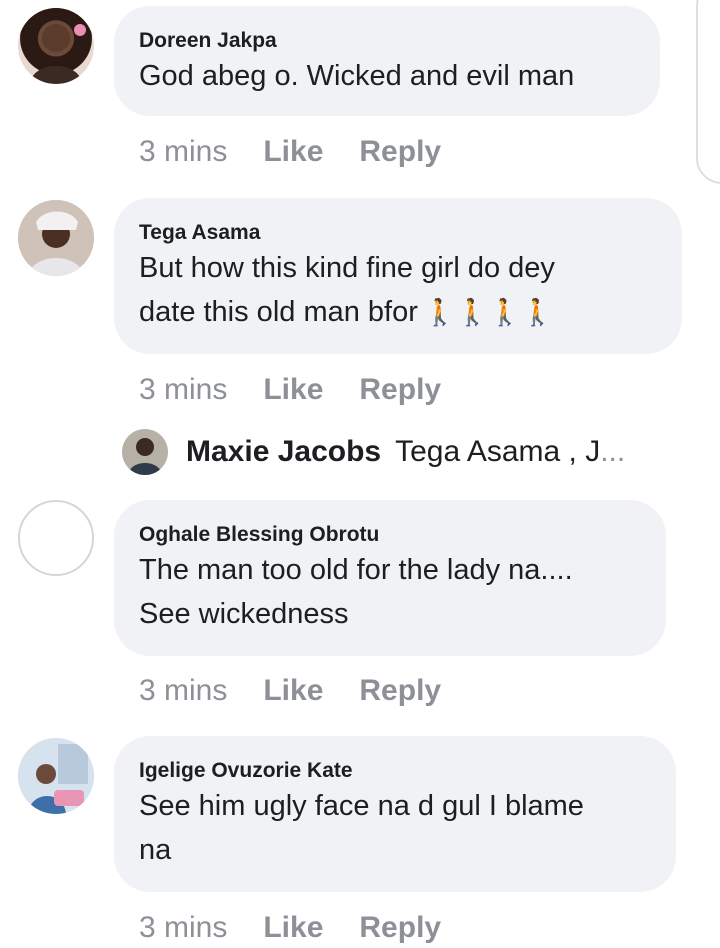 The height and width of the screenshot is (948, 720). What do you see at coordinates (244, 614) in the screenshot?
I see `comment-text-line: See wickedness` at bounding box center [244, 614].